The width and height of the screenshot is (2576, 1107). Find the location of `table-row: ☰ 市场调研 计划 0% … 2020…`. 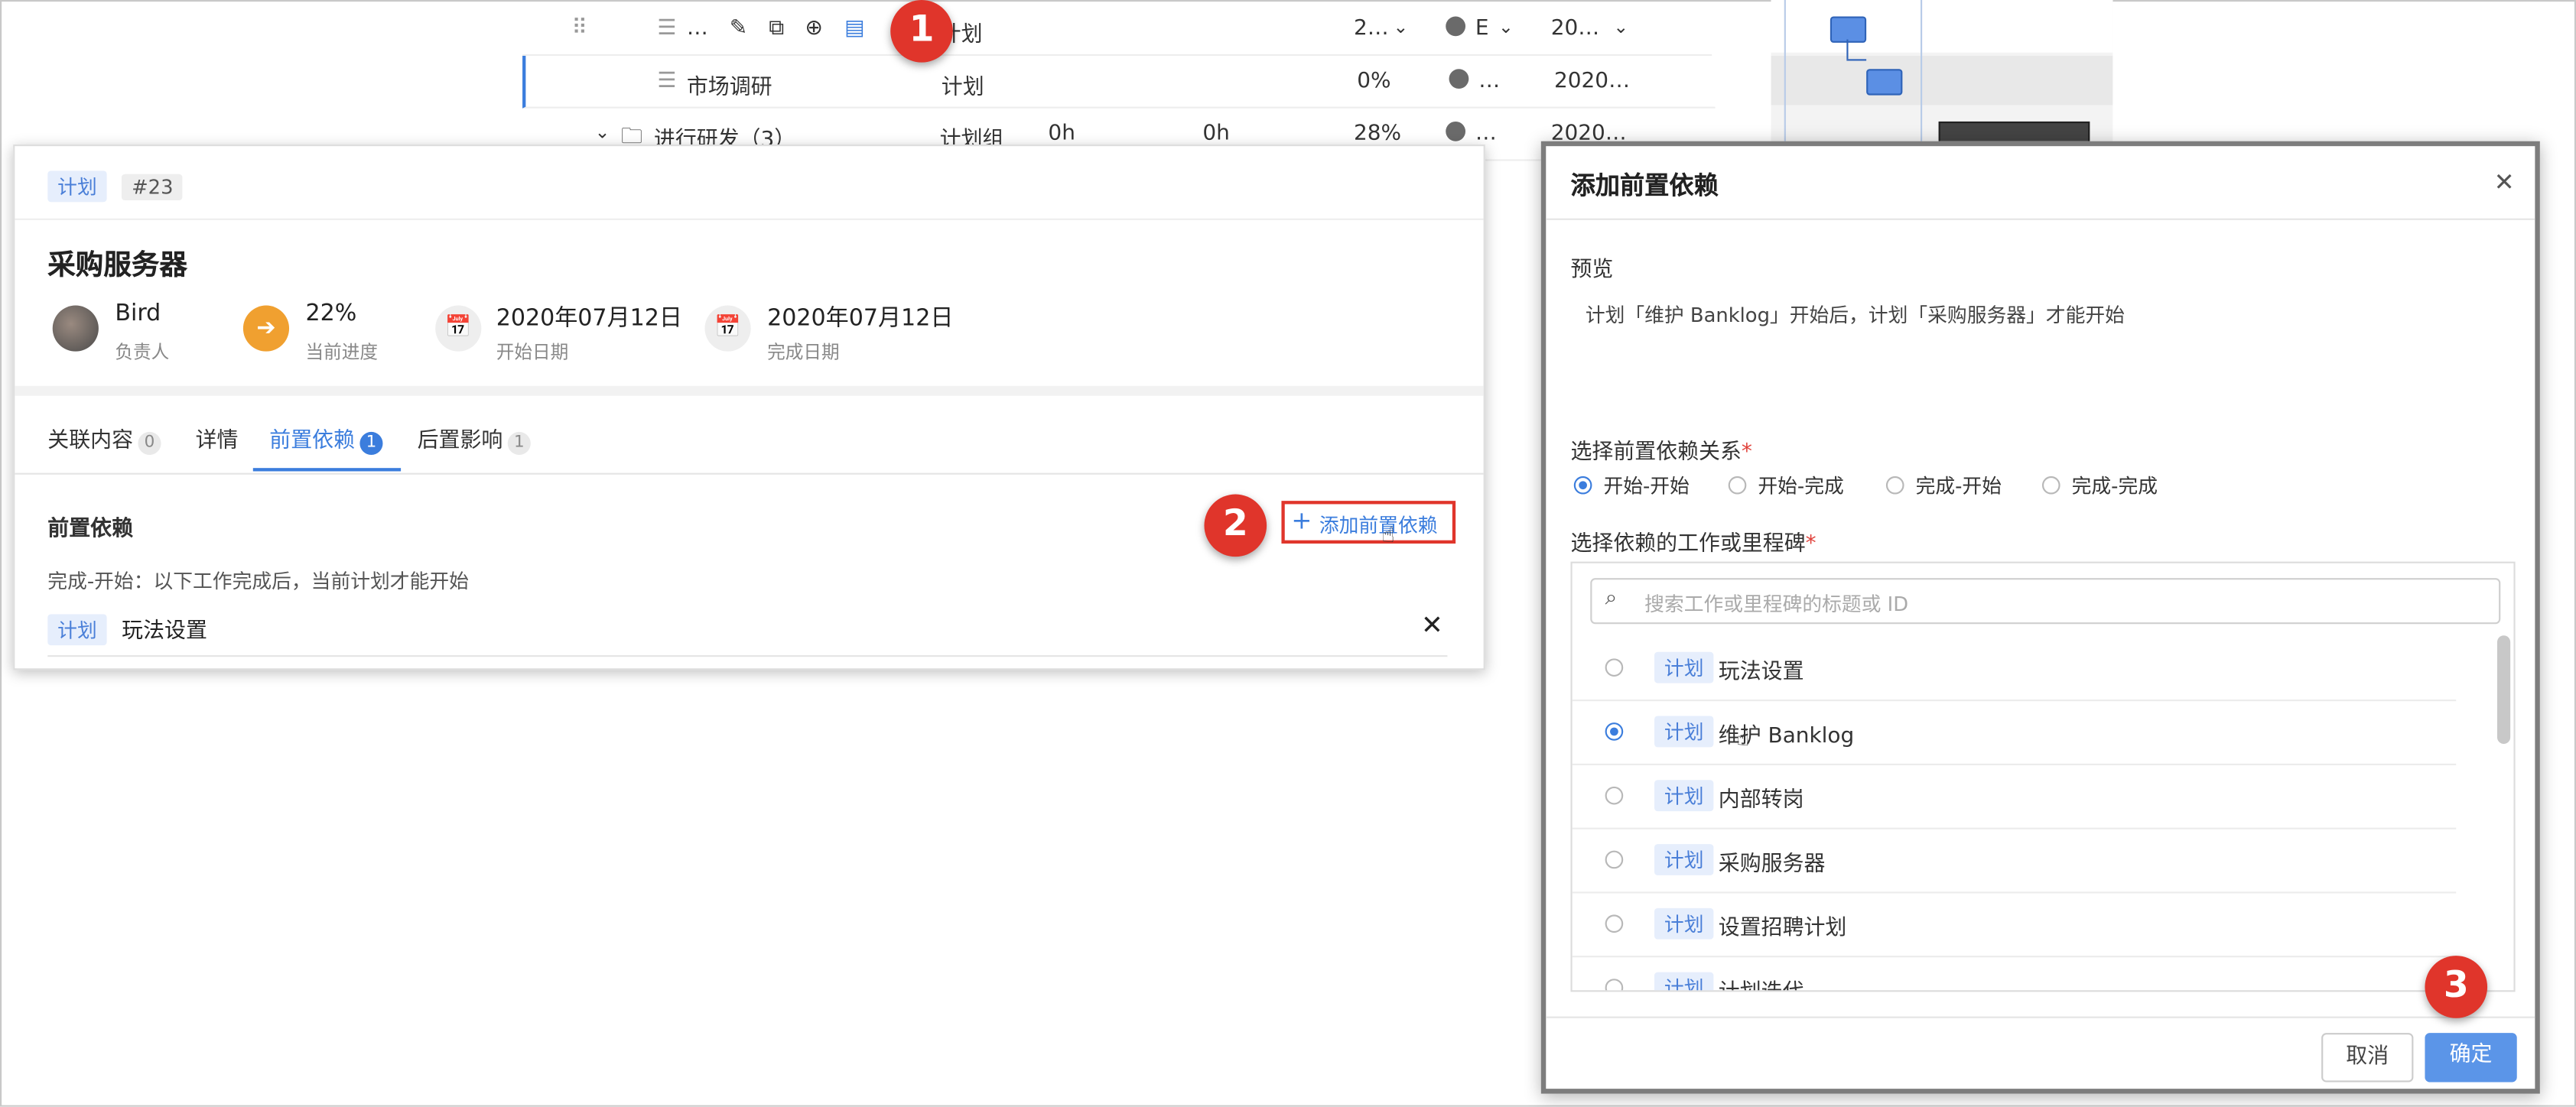

table-row: ☰ 市场调研 计划 0% … 2020… is located at coordinates (1119, 82).